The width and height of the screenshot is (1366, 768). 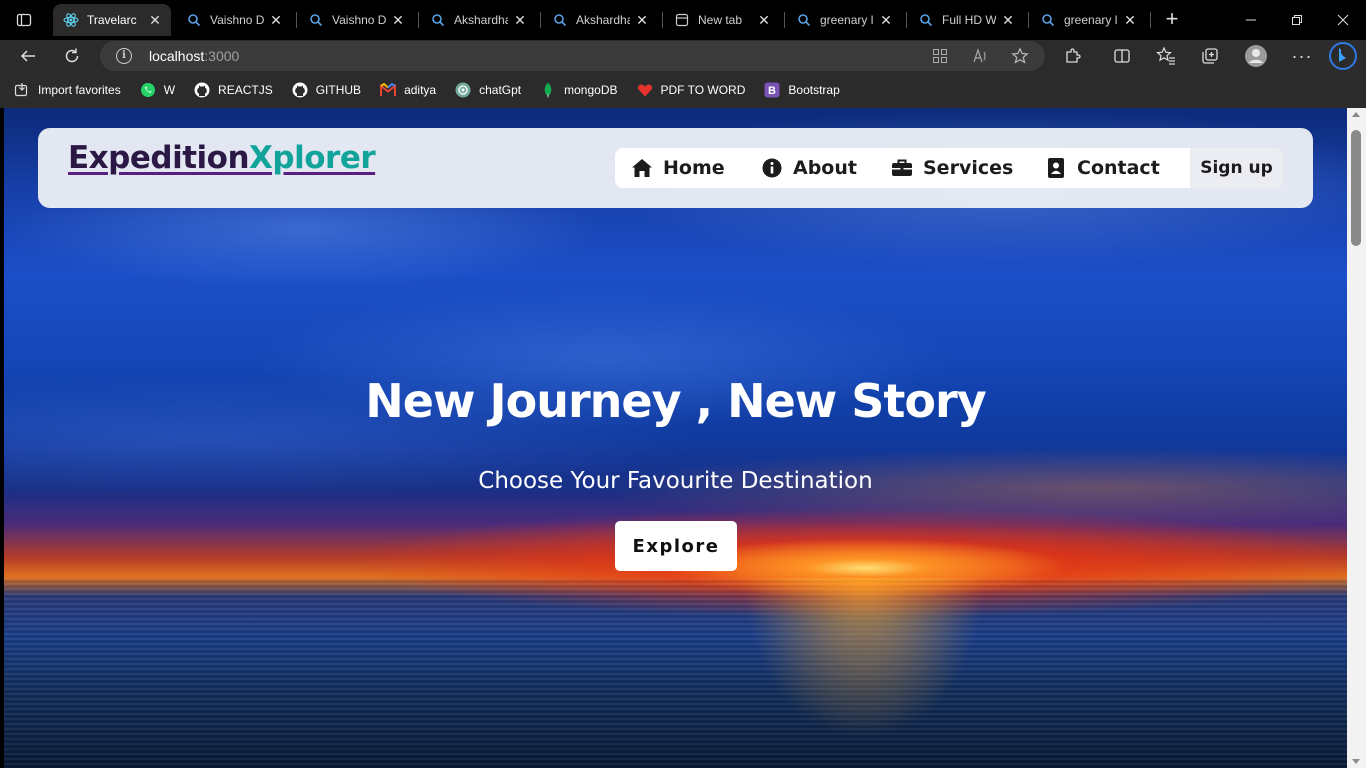 I want to click on back-button, so click(x=28, y=56).